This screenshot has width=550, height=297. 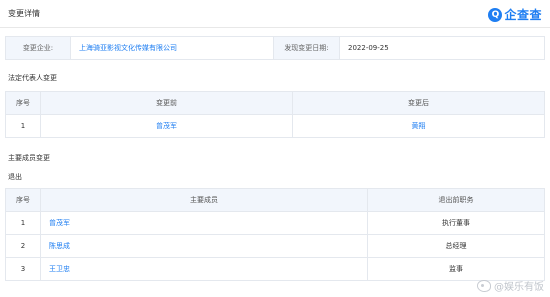 I want to click on members-exit-subtitle: 退出, so click(x=15, y=177).